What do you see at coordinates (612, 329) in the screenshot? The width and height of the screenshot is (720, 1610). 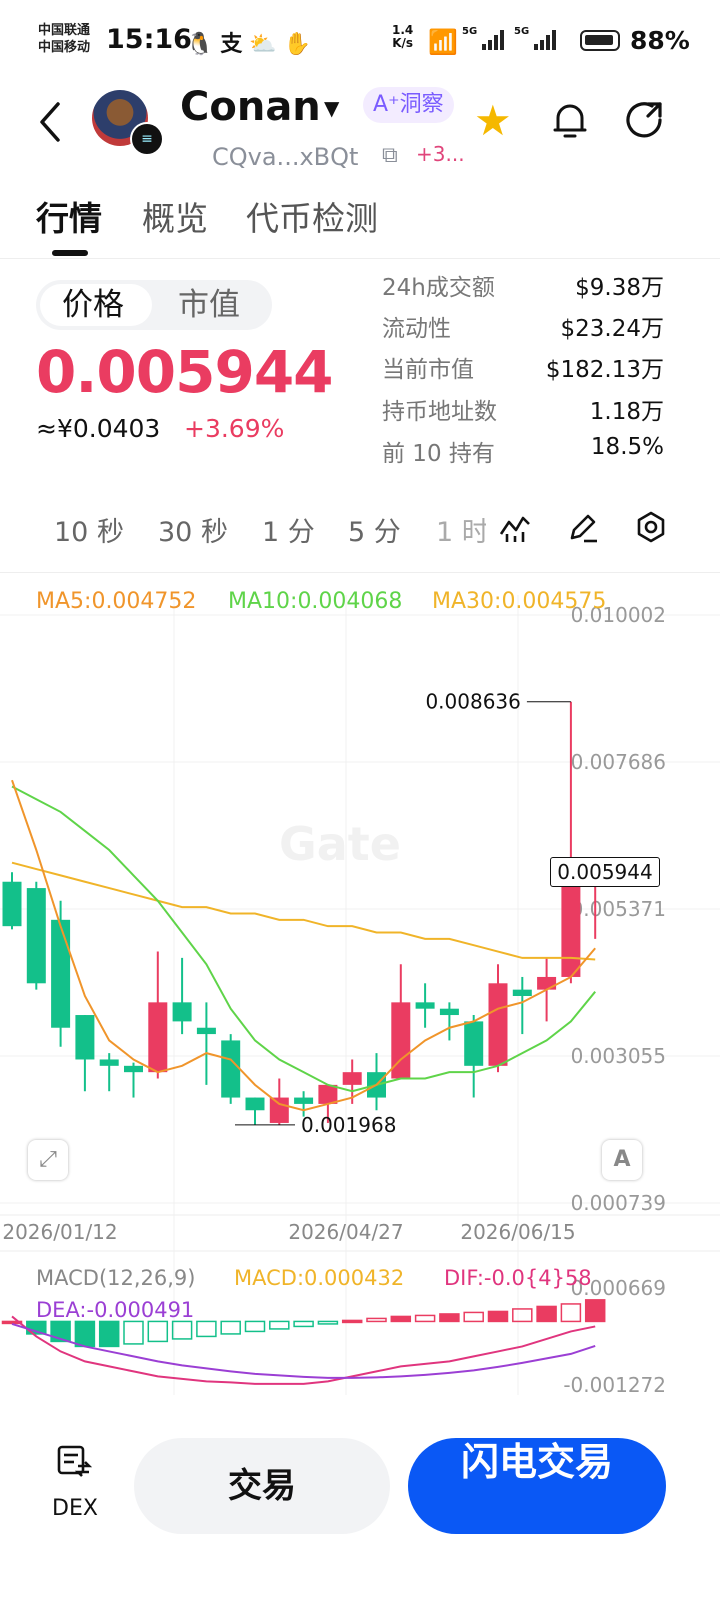 I see `stat-value: $23.24万` at bounding box center [612, 329].